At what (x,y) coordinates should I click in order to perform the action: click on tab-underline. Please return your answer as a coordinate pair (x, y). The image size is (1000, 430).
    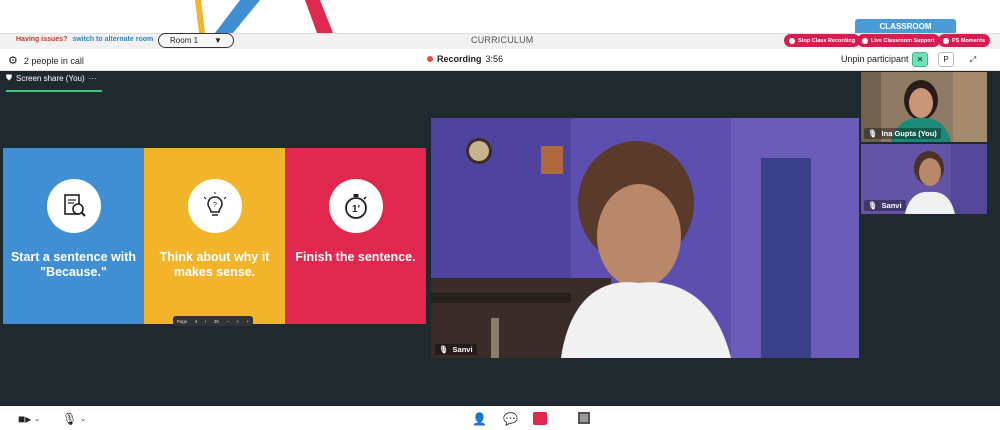
    Looking at the image, I should click on (54, 91).